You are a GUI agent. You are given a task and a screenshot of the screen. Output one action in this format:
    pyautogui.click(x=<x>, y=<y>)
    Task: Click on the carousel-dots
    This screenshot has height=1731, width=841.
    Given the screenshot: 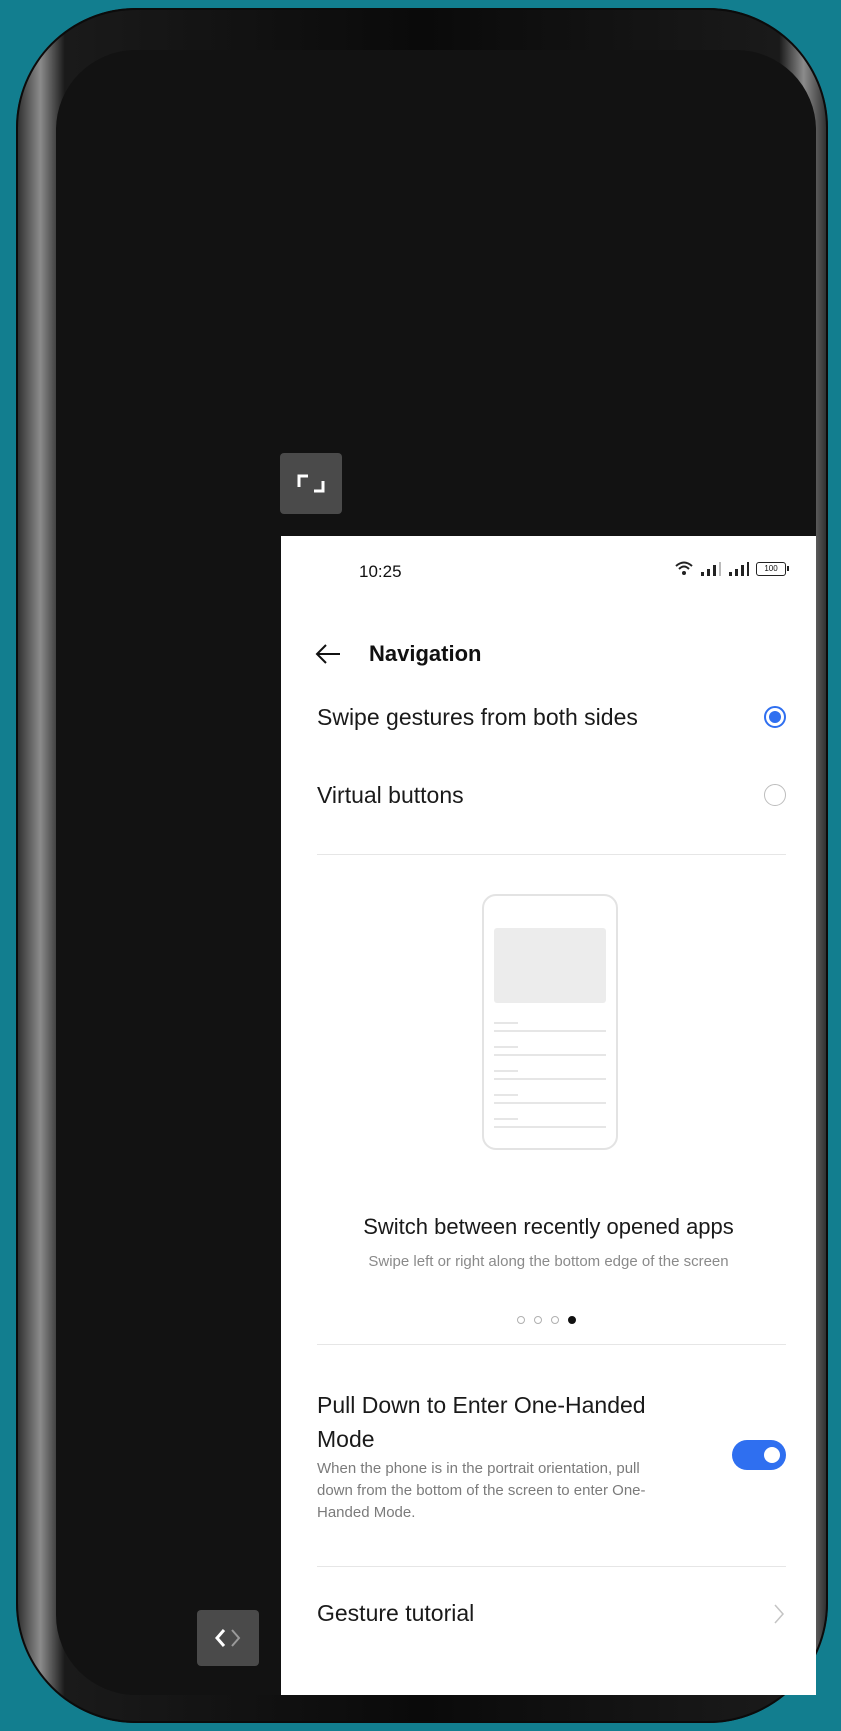 What is the action you would take?
    pyautogui.click(x=546, y=1320)
    